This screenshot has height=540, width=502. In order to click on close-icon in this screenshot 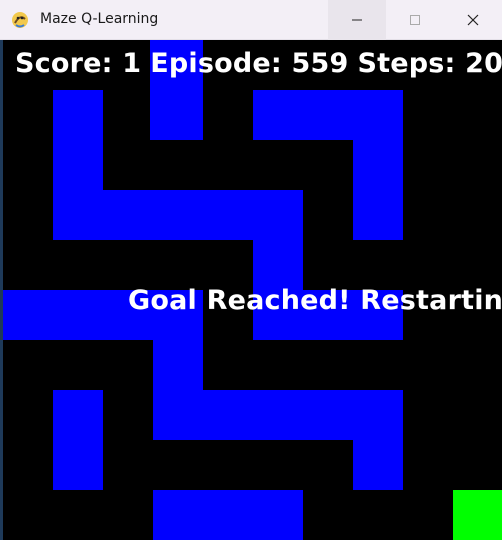, I will do `click(473, 20)`.